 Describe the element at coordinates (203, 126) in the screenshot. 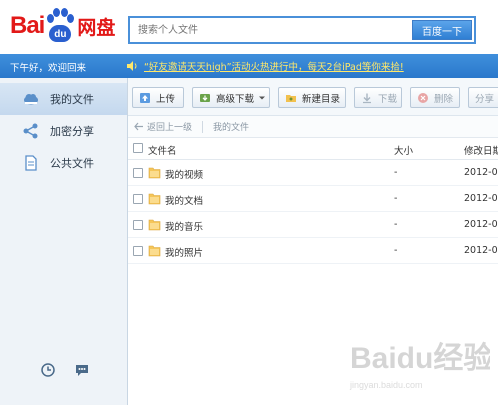

I see `breadcrumb-divider` at that location.